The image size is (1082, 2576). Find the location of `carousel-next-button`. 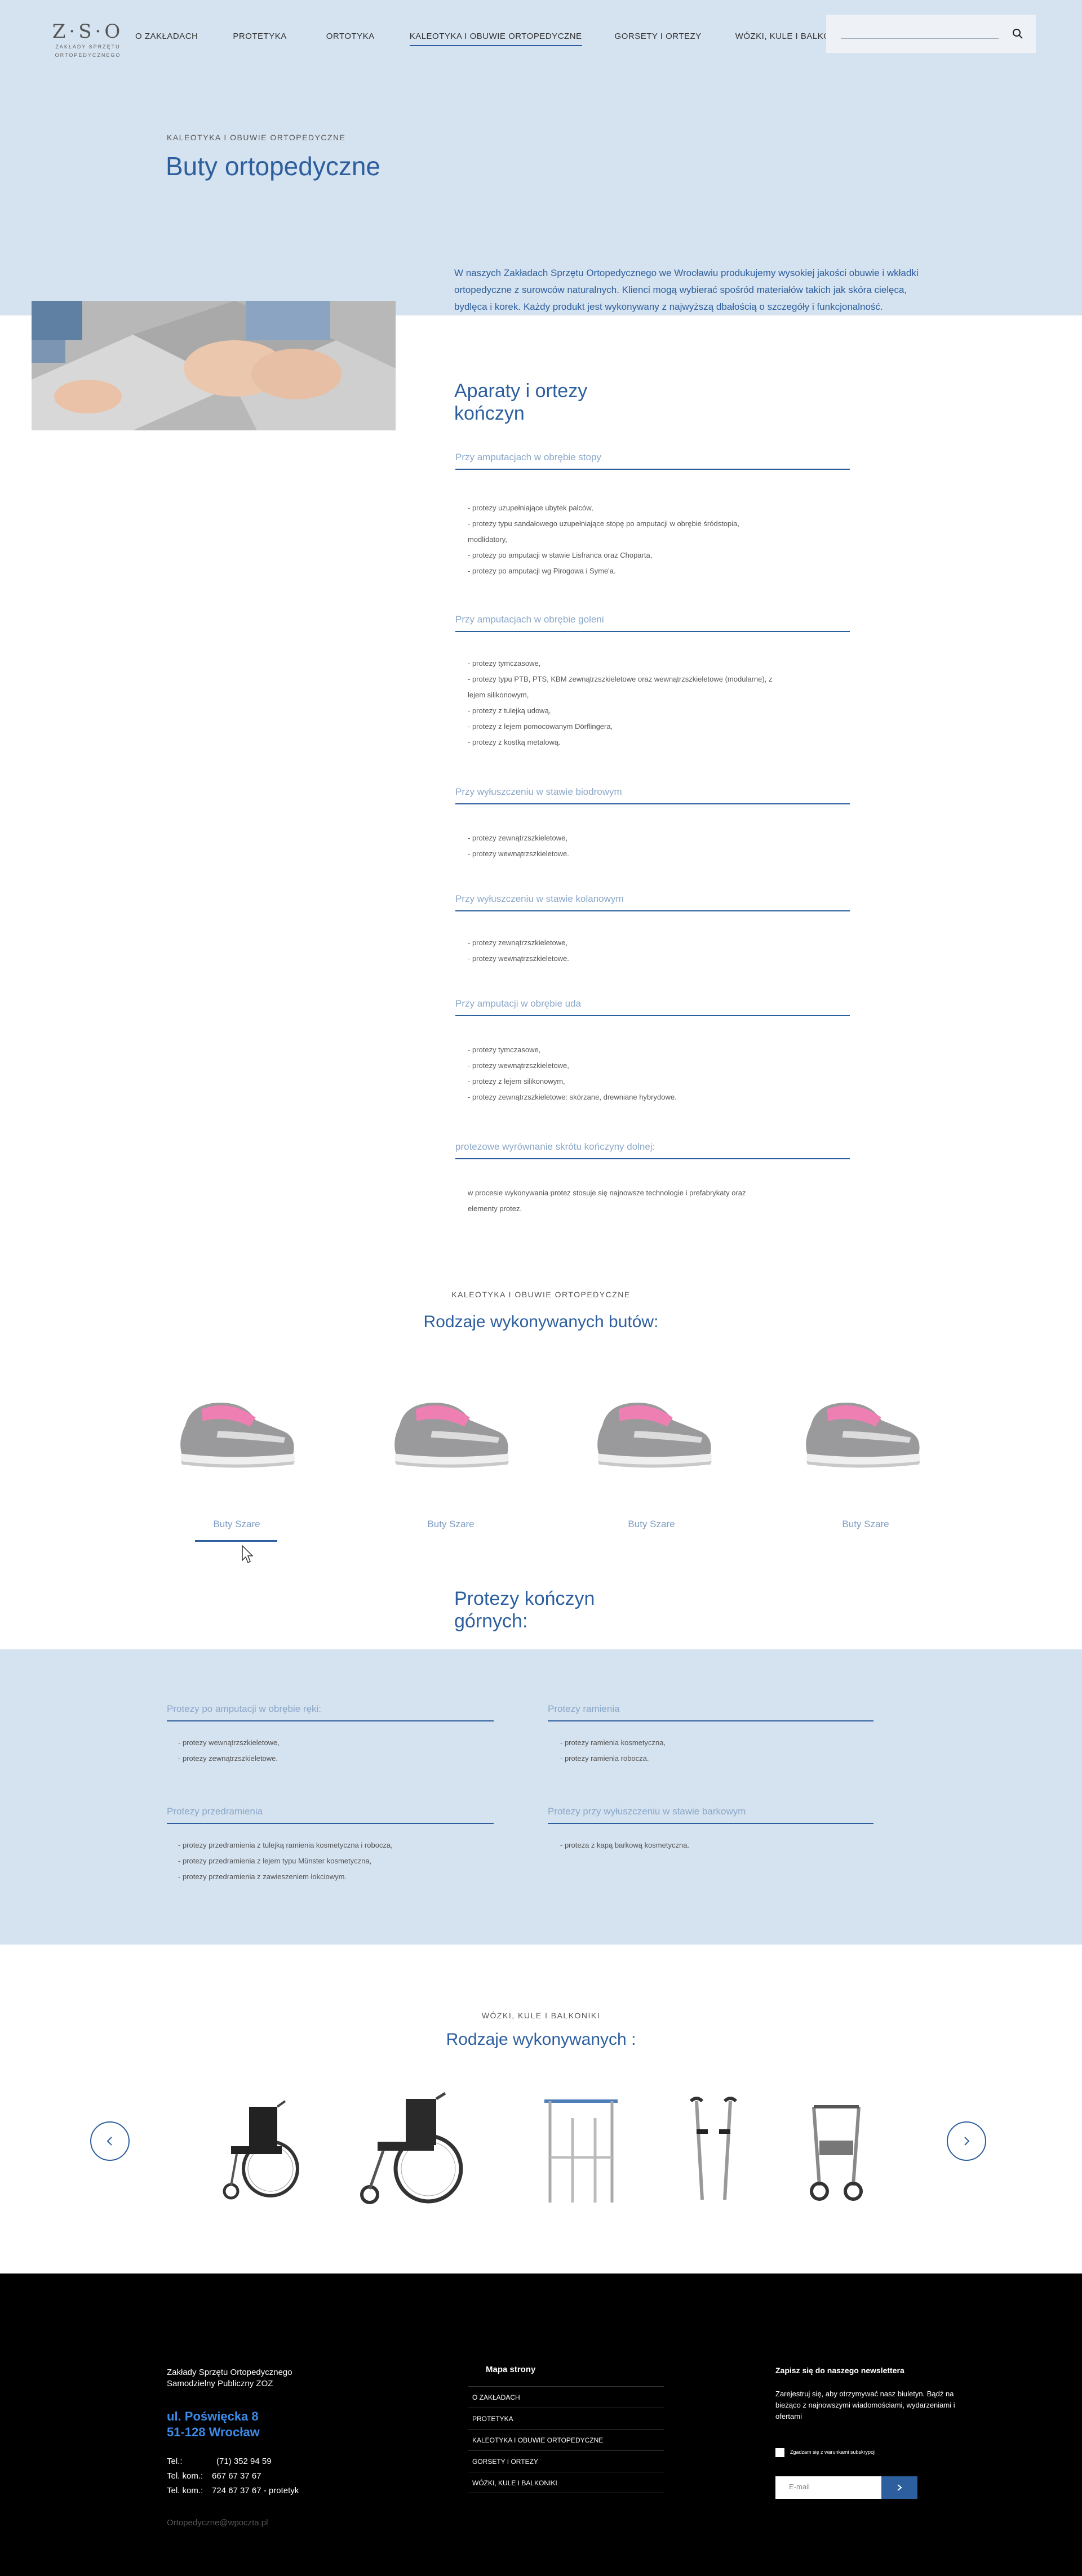

carousel-next-button is located at coordinates (967, 2141).